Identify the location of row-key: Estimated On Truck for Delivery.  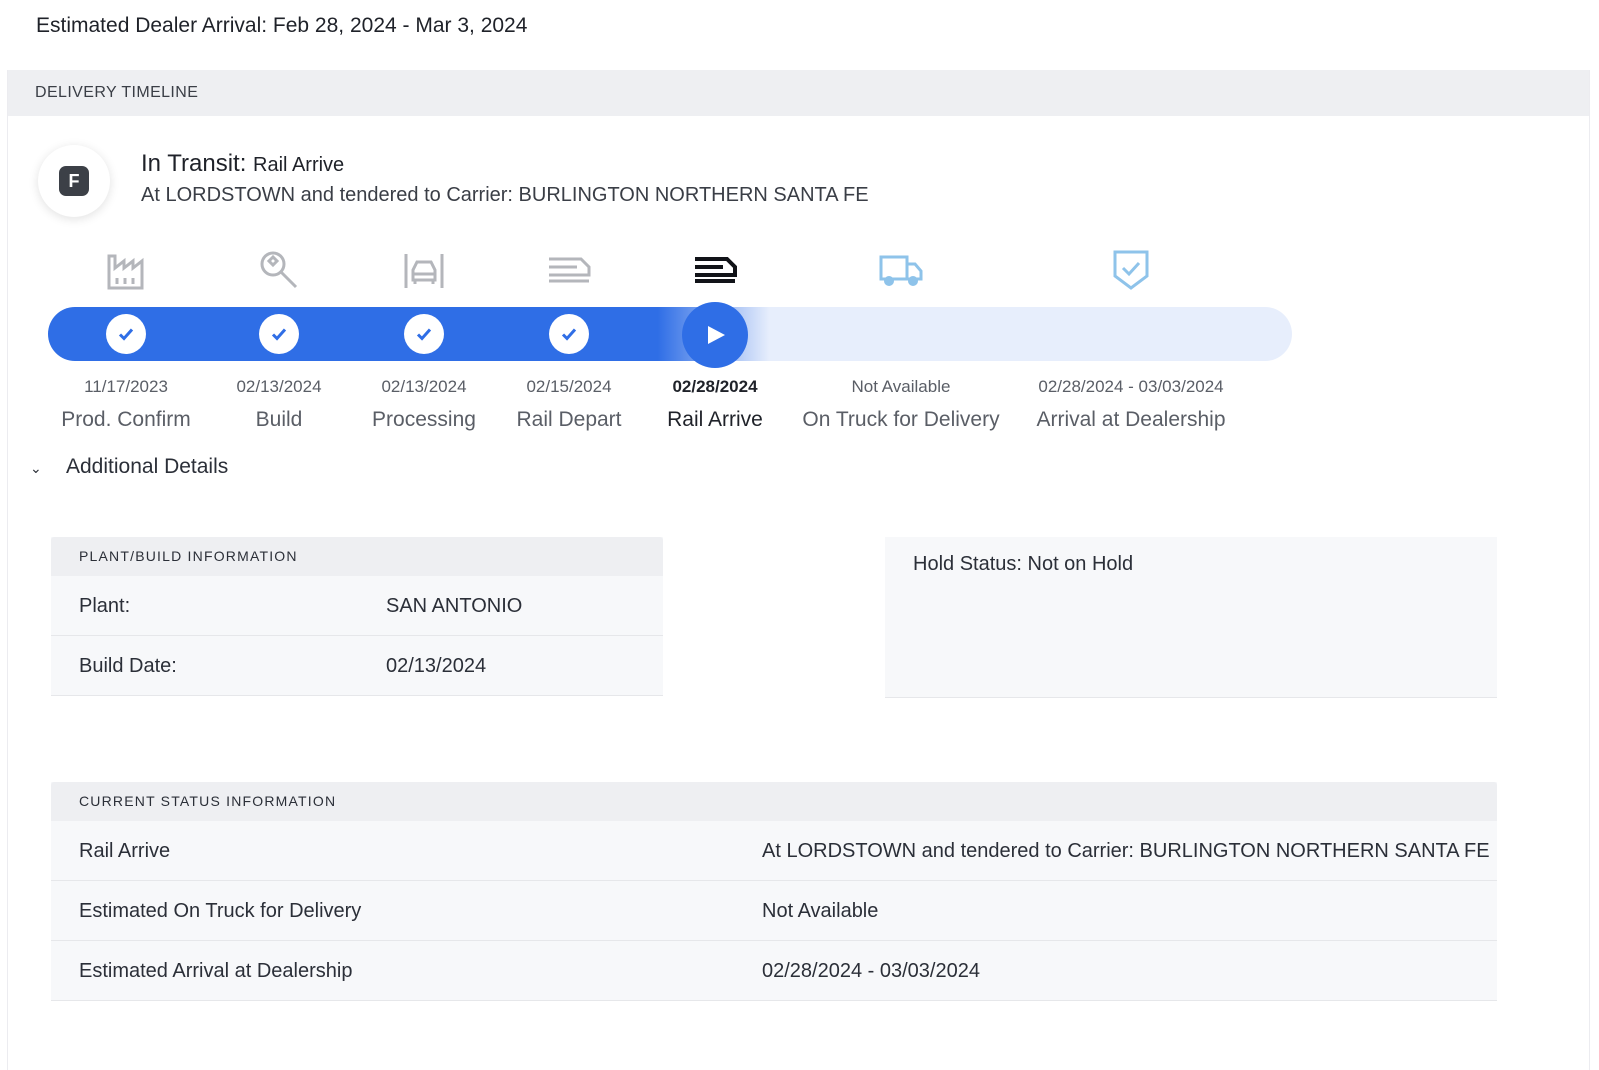
(220, 911).